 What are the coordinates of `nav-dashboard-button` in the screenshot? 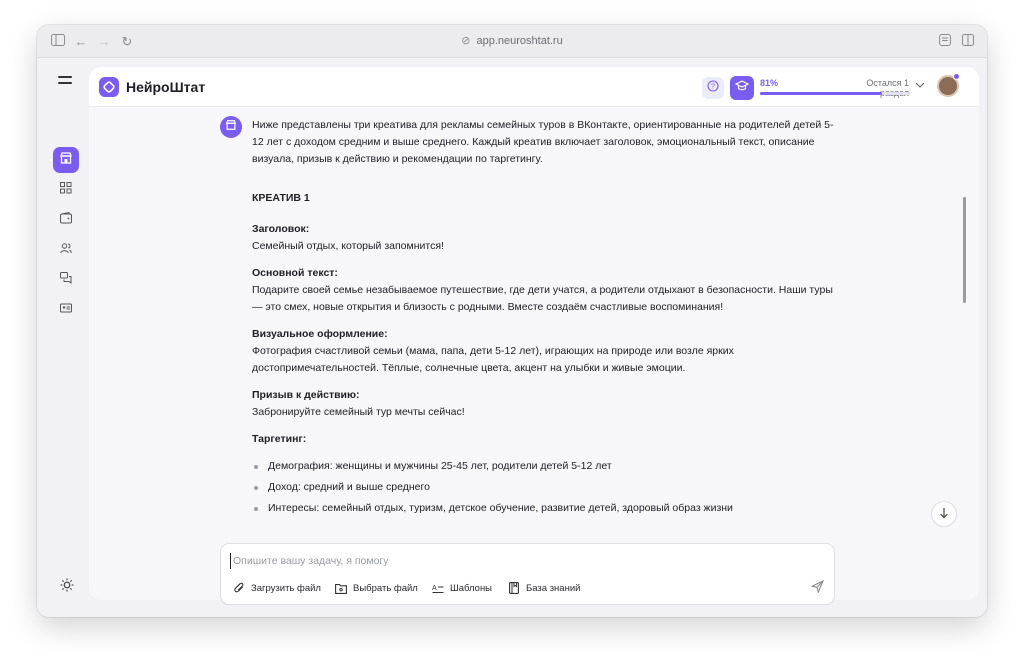 It's located at (66, 190).